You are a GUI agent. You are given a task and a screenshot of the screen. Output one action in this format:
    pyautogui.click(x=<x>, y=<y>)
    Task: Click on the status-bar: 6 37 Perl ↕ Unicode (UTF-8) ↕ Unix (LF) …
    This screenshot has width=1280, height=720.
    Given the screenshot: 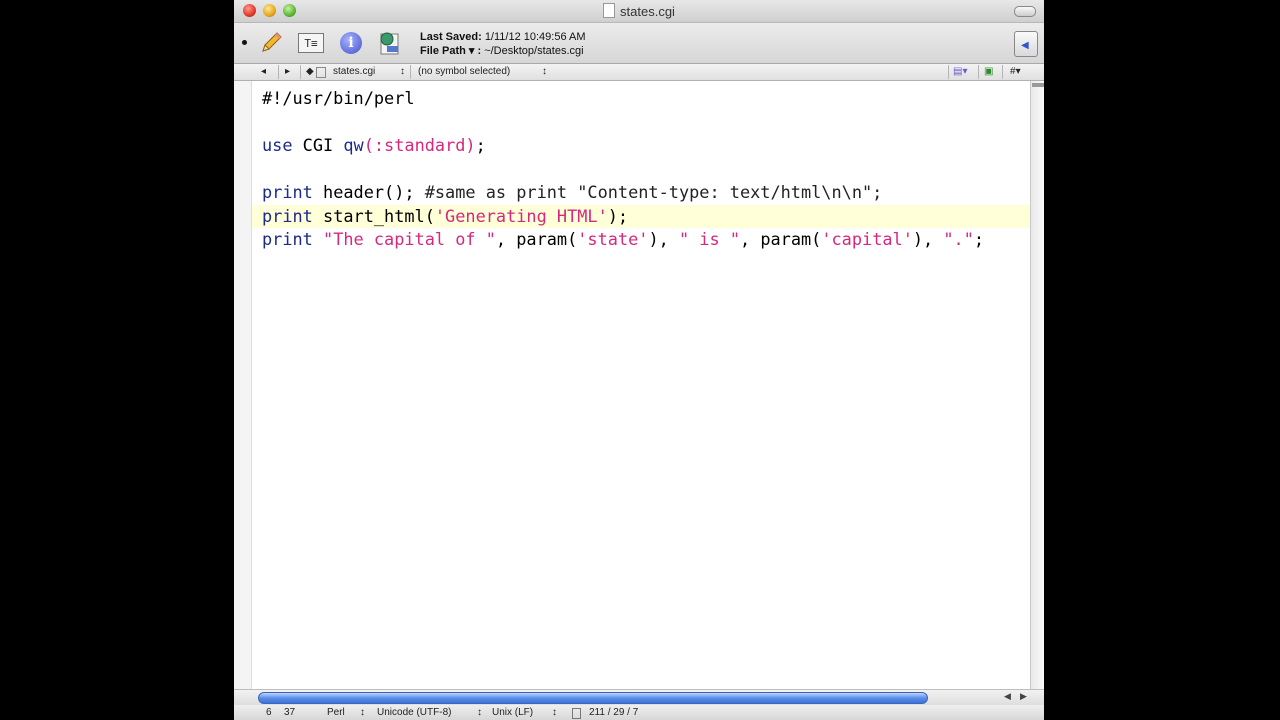 What is the action you would take?
    pyautogui.click(x=639, y=712)
    